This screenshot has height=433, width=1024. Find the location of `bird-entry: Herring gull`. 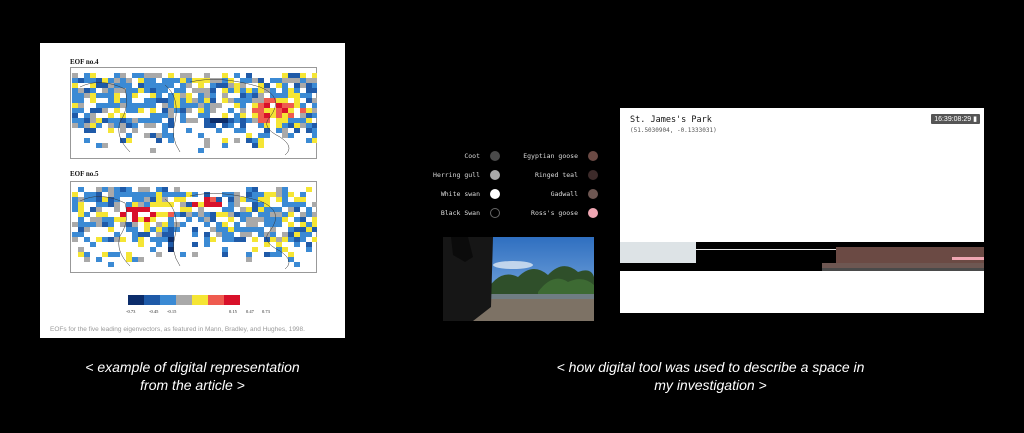

bird-entry: Herring gull is located at coordinates (450, 175).